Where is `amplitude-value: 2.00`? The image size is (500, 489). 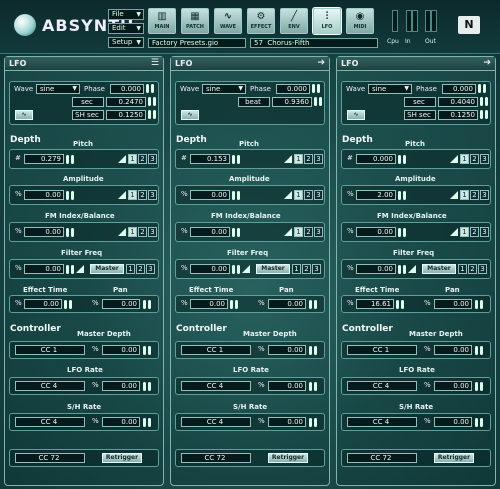
amplitude-value: 2.00 is located at coordinates (376, 195).